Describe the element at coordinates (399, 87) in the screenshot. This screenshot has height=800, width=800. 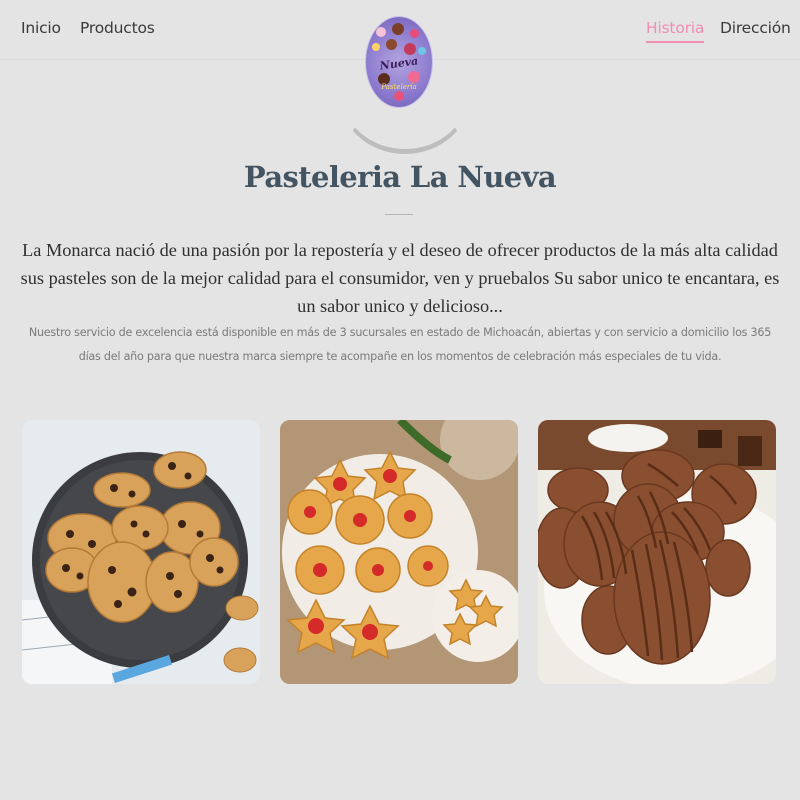
I see `logo-subtext: Pastelería` at that location.